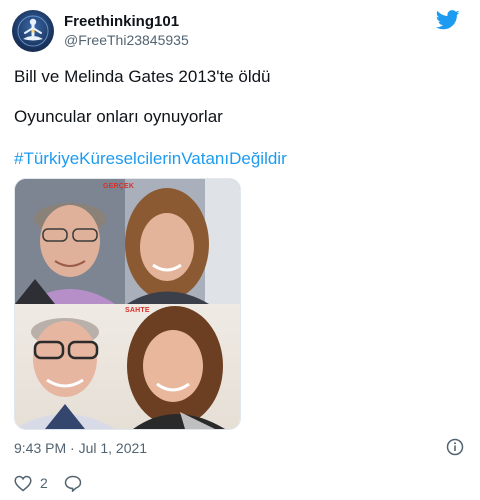 The image size is (480, 500). I want to click on couple-photo-bottom, so click(120, 367).